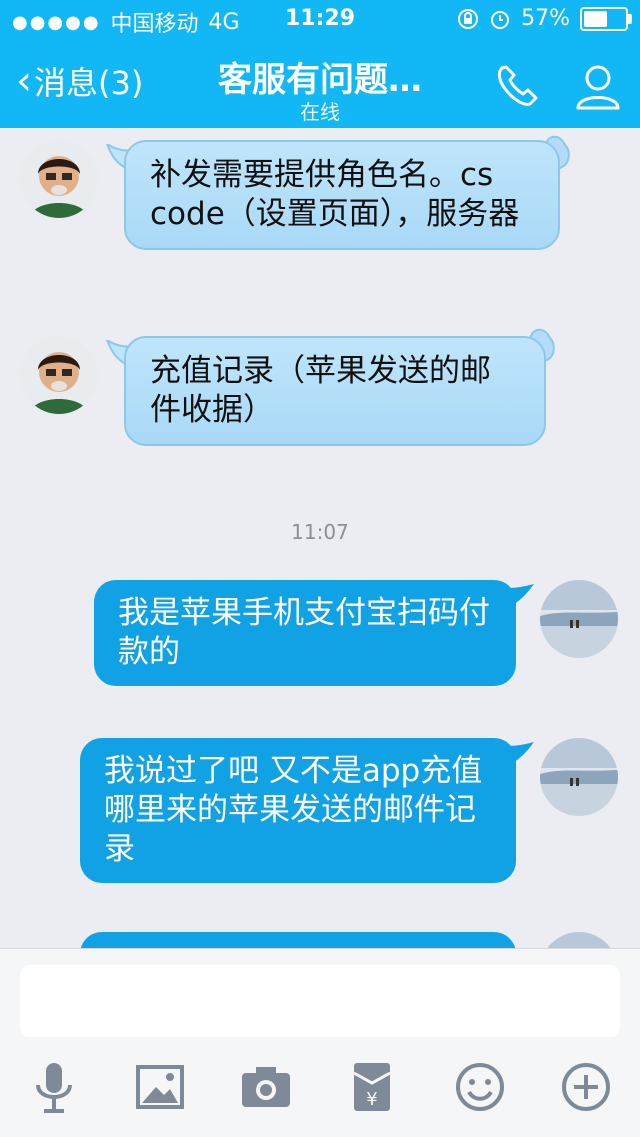 This screenshot has height=1137, width=640. What do you see at coordinates (342, 195) in the screenshot?
I see `message-bubble-incoming: 补发需要提供角色名。cs code（设置页面），服务器` at bounding box center [342, 195].